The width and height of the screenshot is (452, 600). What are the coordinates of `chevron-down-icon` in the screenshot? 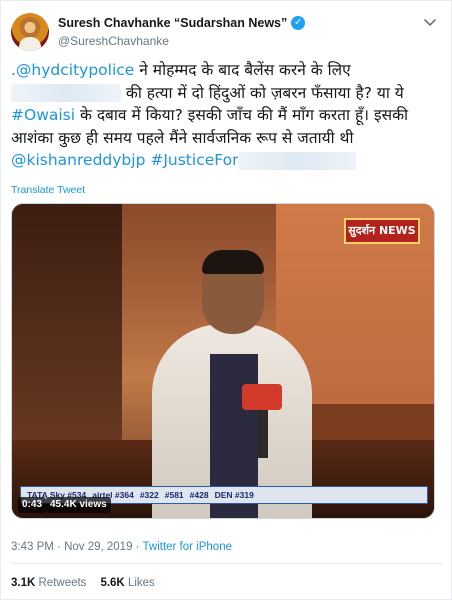 It's located at (430, 24).